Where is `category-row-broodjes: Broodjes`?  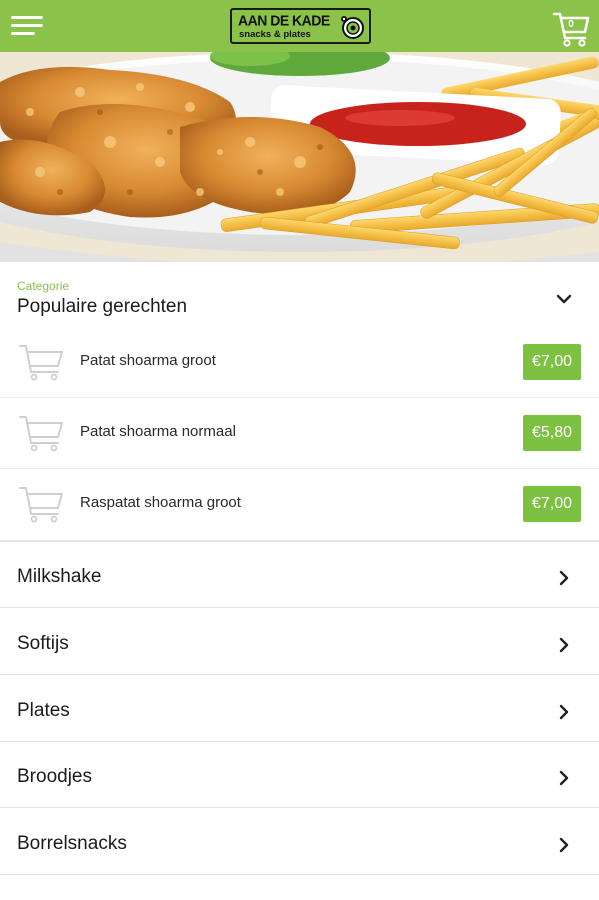
category-row-broodjes: Broodjes is located at coordinates (299, 775).